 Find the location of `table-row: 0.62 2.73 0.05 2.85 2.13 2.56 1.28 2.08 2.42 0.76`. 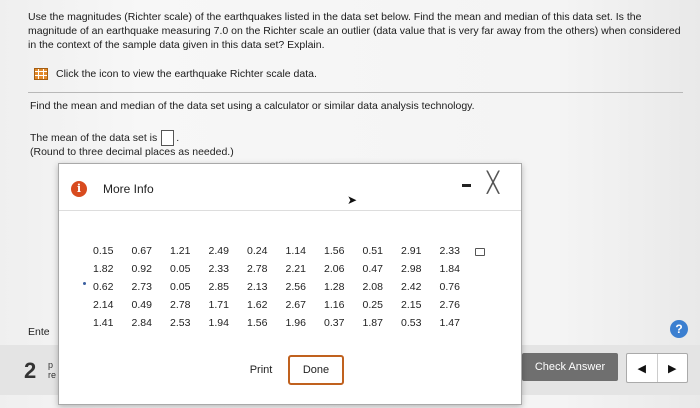

table-row: 0.62 2.73 0.05 2.85 2.13 2.56 1.28 2.08 2.42 0.76 is located at coordinates (285, 287).